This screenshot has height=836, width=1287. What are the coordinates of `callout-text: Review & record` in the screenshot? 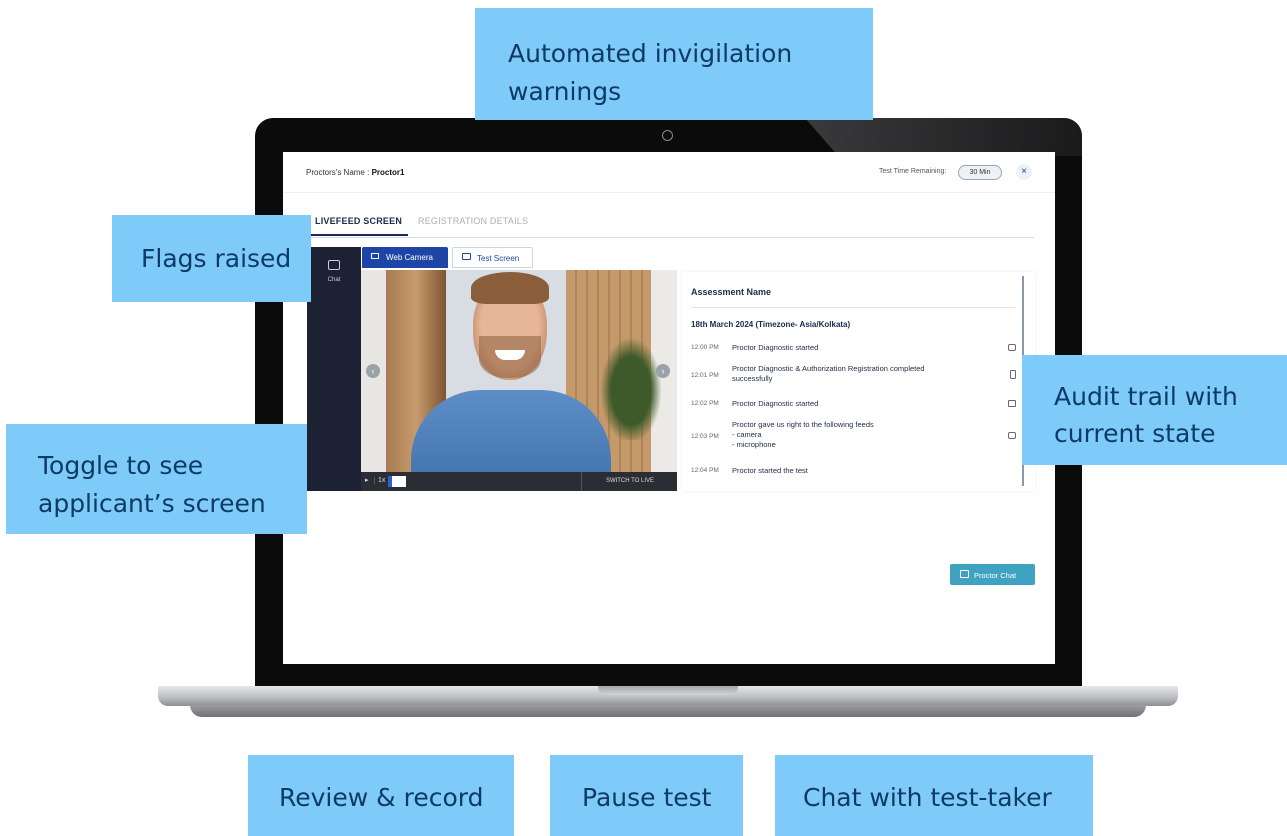 It's located at (381, 797).